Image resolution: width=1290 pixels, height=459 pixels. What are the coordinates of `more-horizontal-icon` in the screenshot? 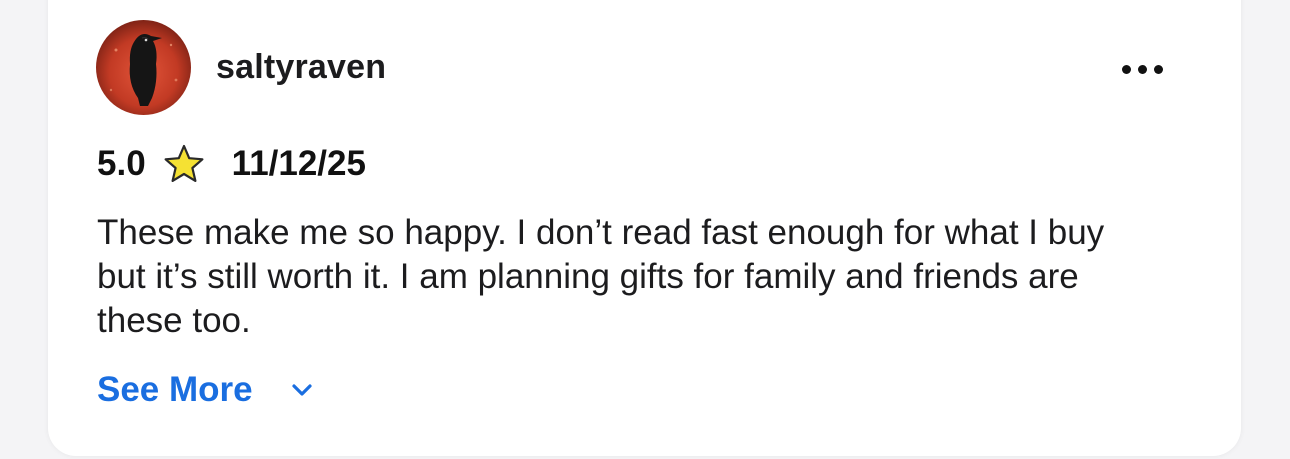 It's located at (1126, 69).